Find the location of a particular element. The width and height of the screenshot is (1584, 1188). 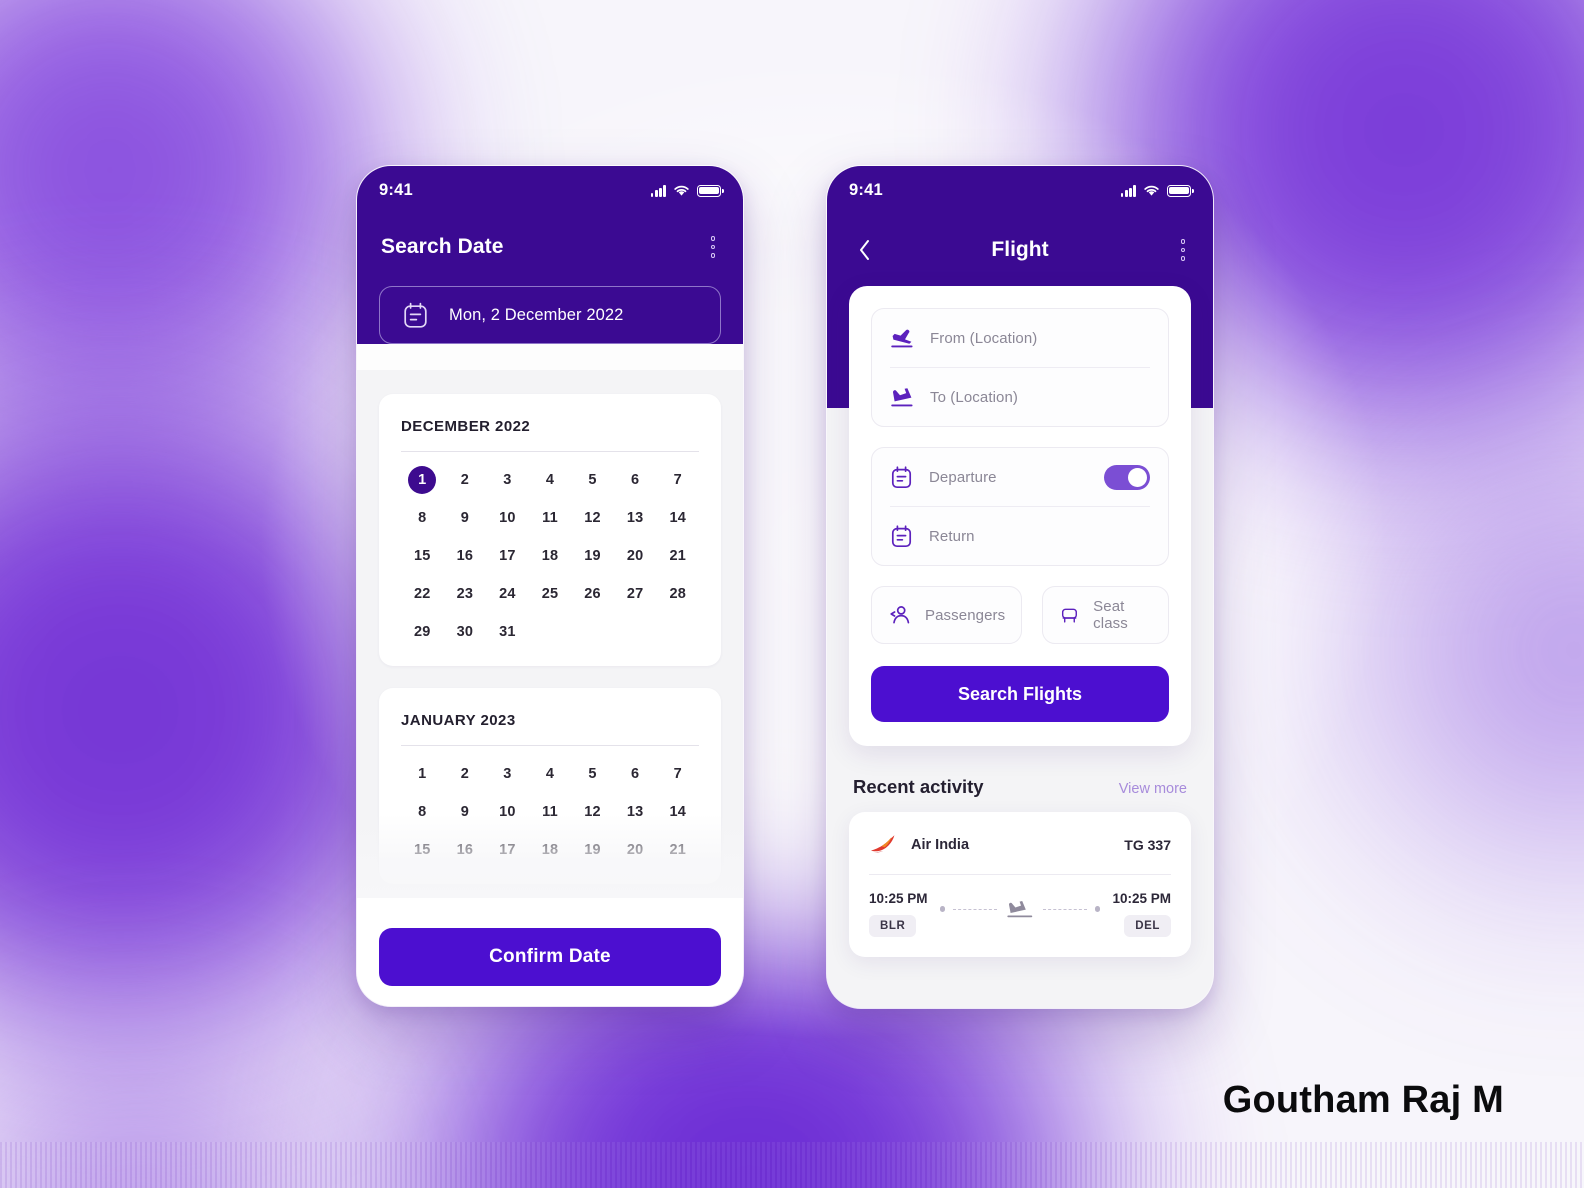

calendar-day: 25 is located at coordinates (550, 594).